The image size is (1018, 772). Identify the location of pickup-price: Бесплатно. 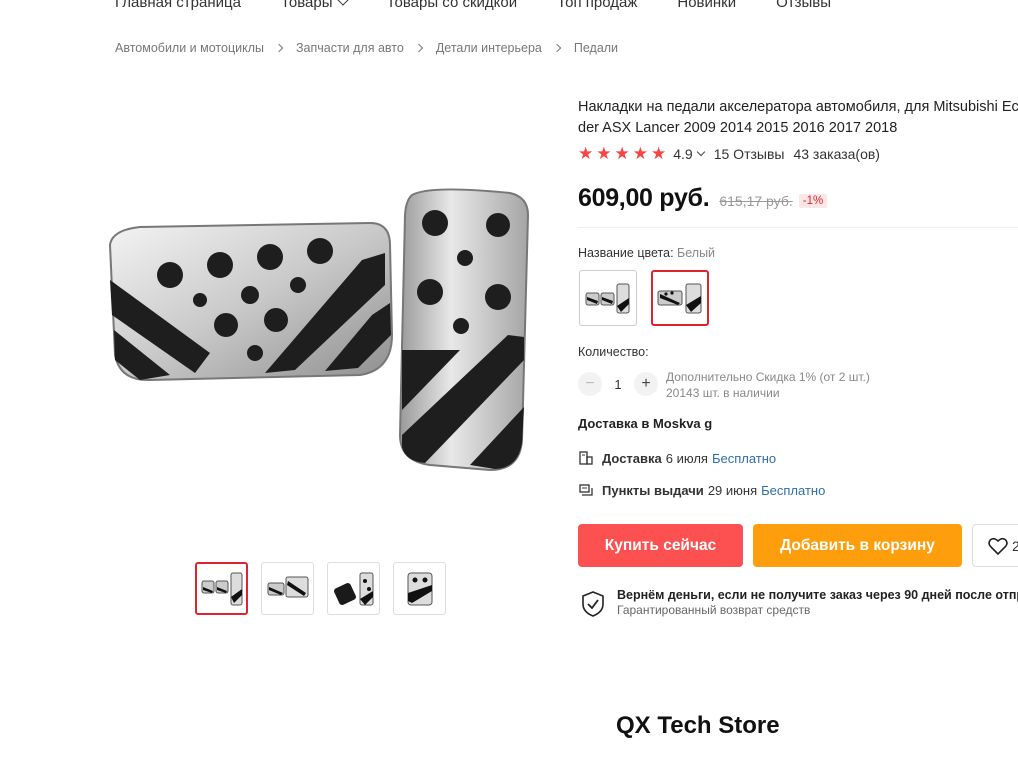
(793, 490).